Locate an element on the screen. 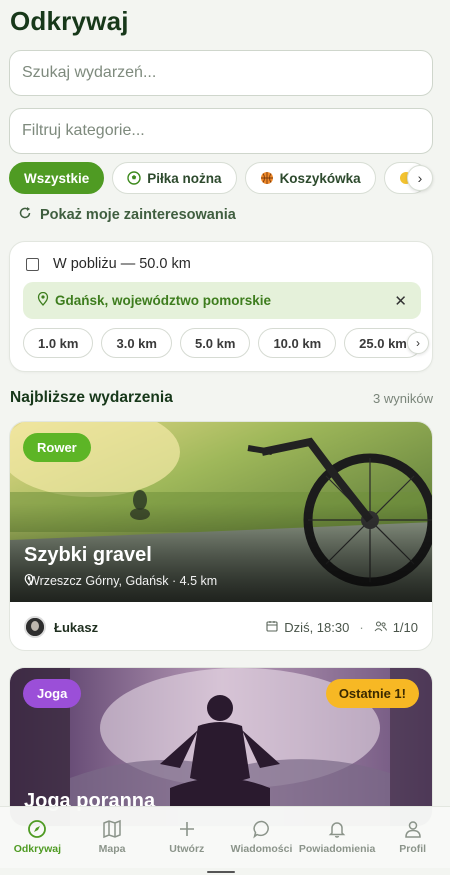  event-datetime: Dziś, 18:30 is located at coordinates (317, 627).